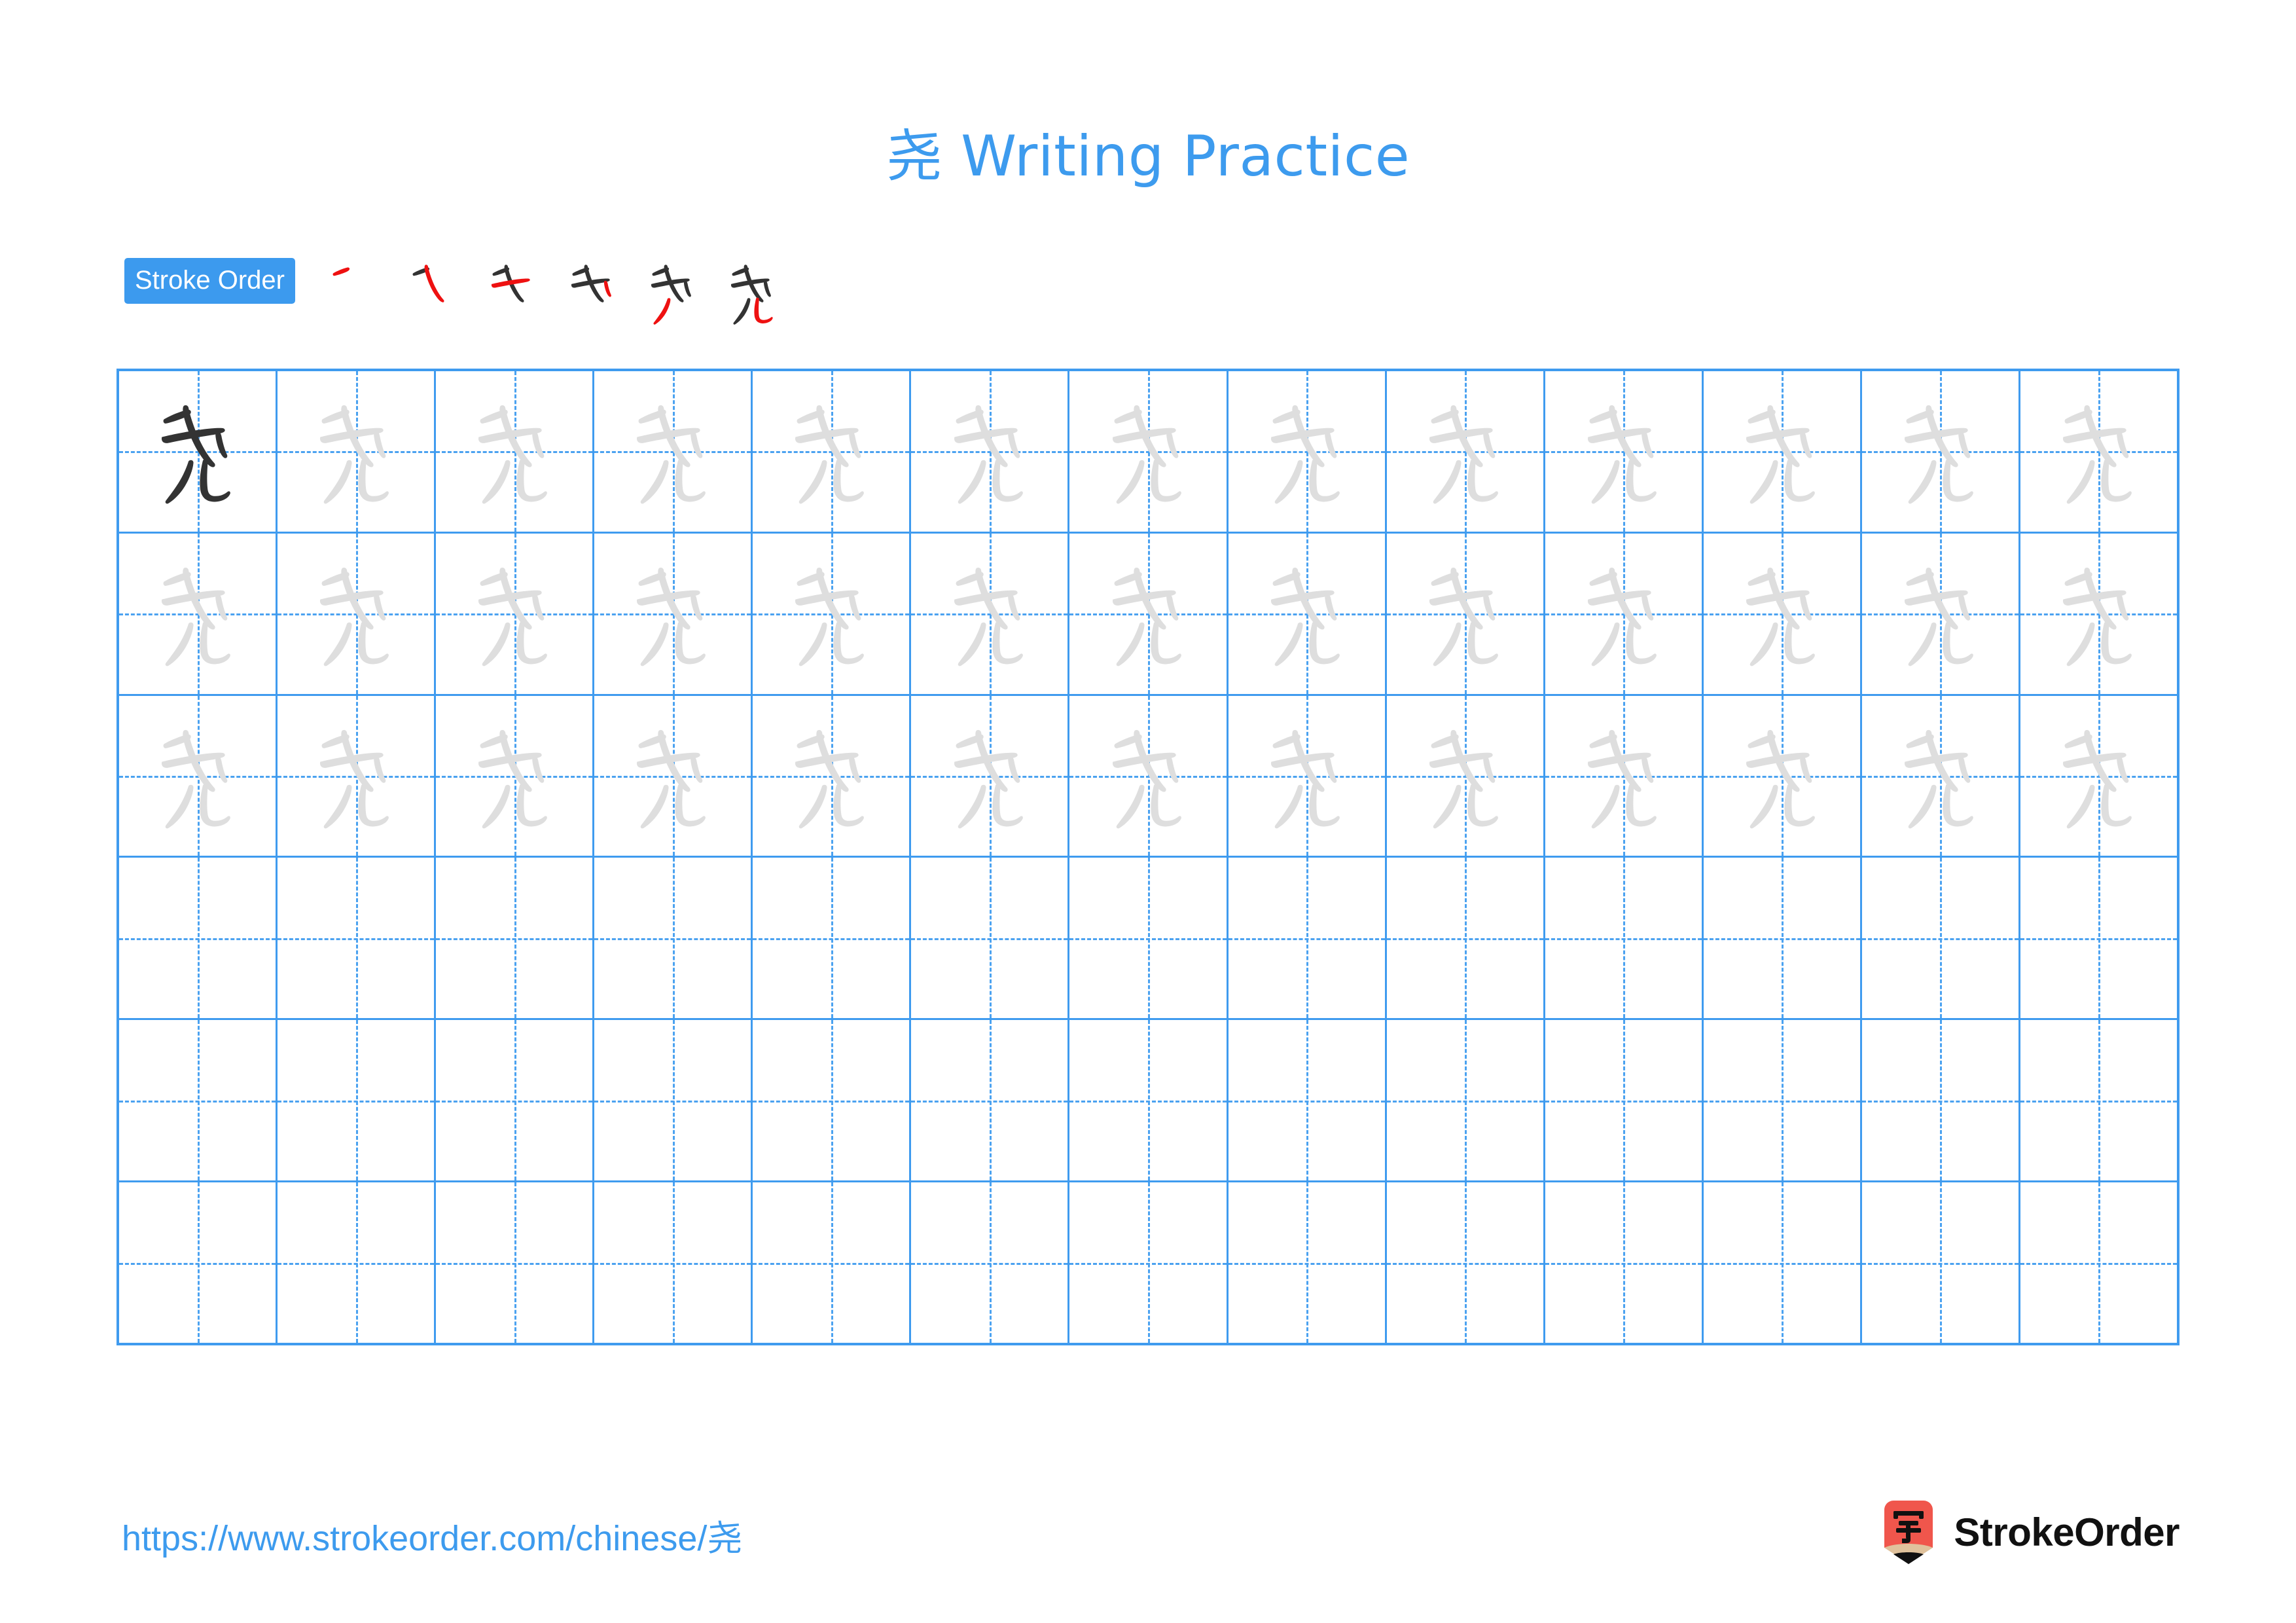 The image size is (2296, 1623). Describe the element at coordinates (515, 613) in the screenshot. I see `practice-cell-r2-c3` at that location.